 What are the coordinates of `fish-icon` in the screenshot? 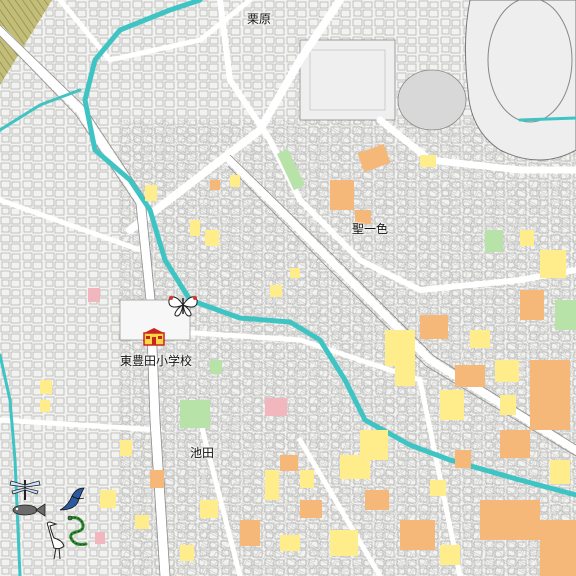 It's located at (28, 510).